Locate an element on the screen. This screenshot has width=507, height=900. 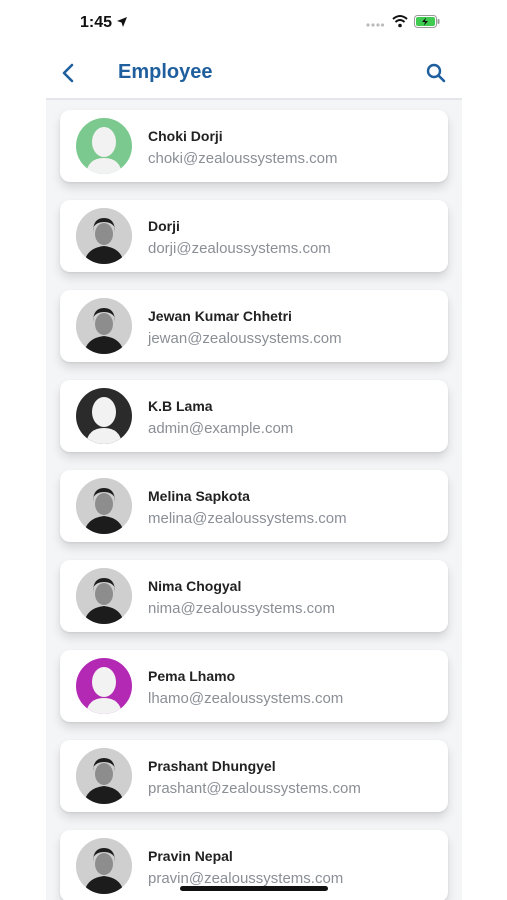
employee-email: melina@zealoussystems.com is located at coordinates (247, 518).